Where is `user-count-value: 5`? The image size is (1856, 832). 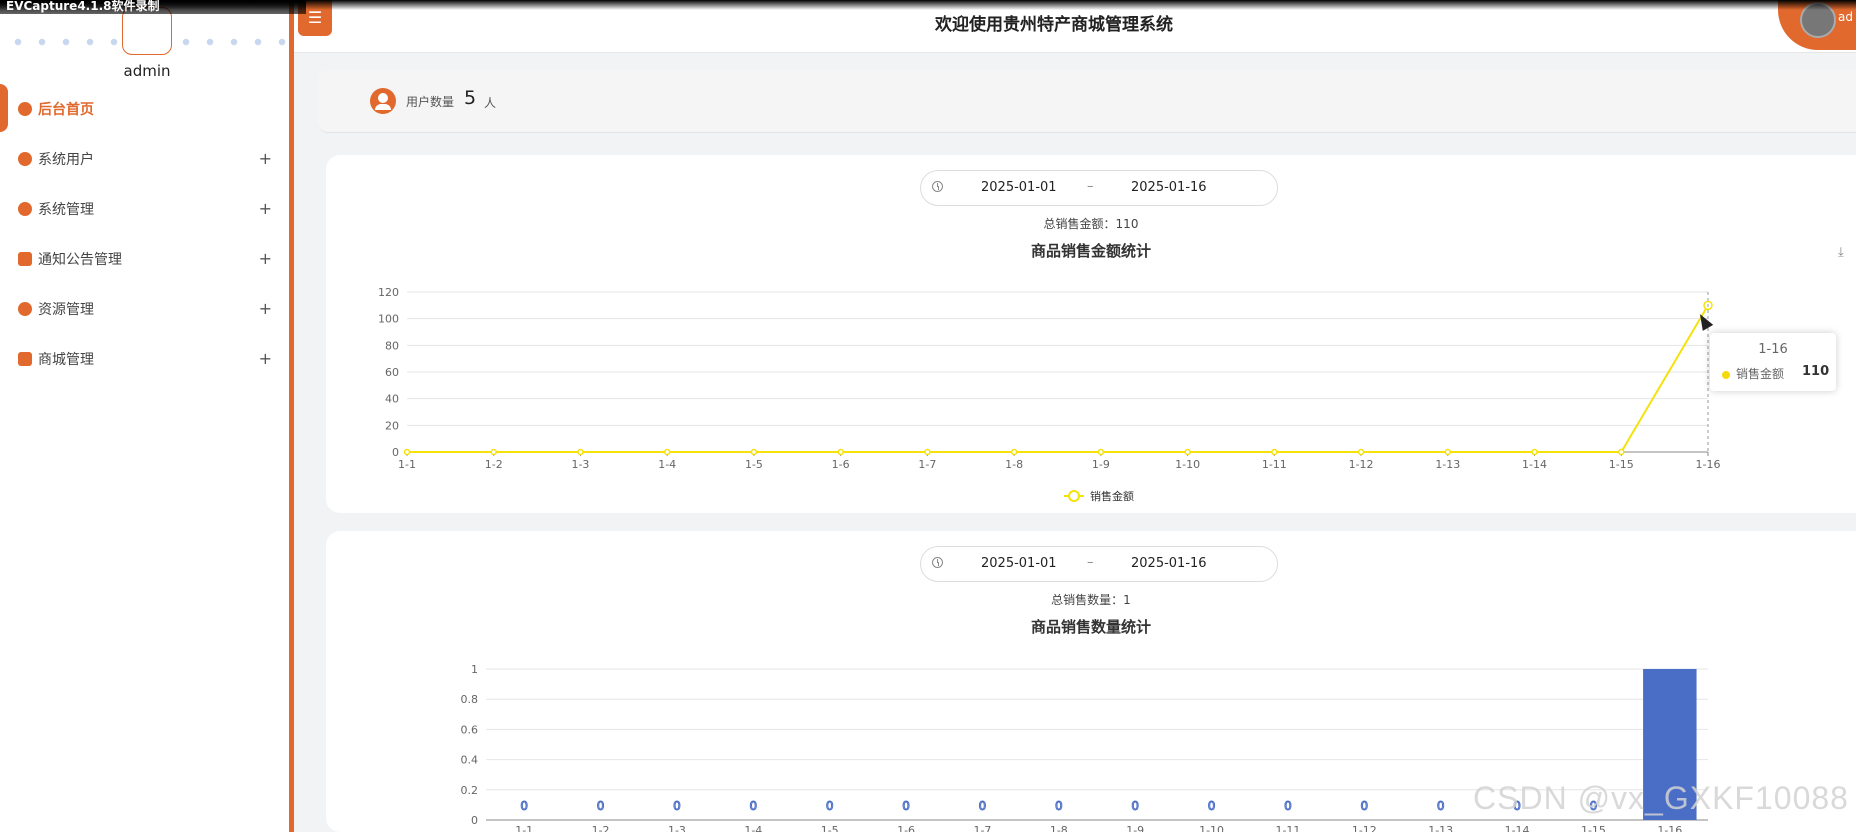 user-count-value: 5 is located at coordinates (470, 98).